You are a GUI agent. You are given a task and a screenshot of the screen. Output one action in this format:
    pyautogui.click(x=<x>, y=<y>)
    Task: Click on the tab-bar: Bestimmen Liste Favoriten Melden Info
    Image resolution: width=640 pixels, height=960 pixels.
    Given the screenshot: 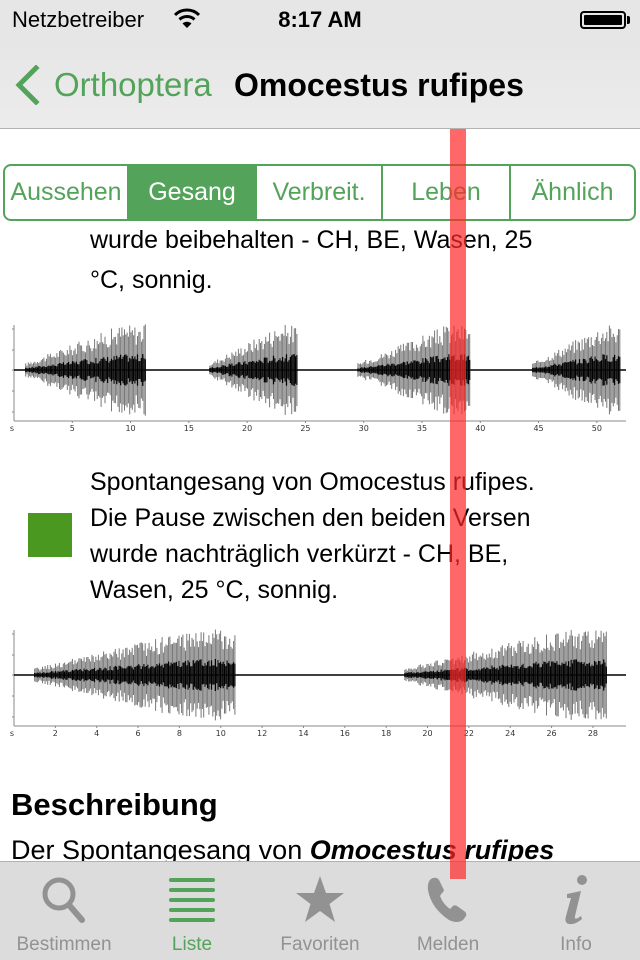 What is the action you would take?
    pyautogui.click(x=320, y=910)
    